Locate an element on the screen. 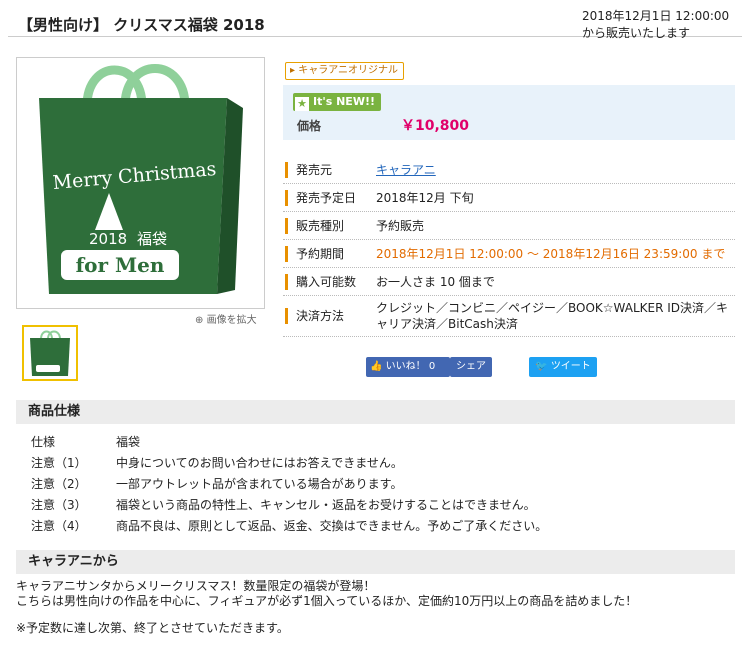 This screenshot has height=650, width=750. fukubukuro-bag-image: Merry Christmas 2018 福袋 for Men is located at coordinates (141, 179).